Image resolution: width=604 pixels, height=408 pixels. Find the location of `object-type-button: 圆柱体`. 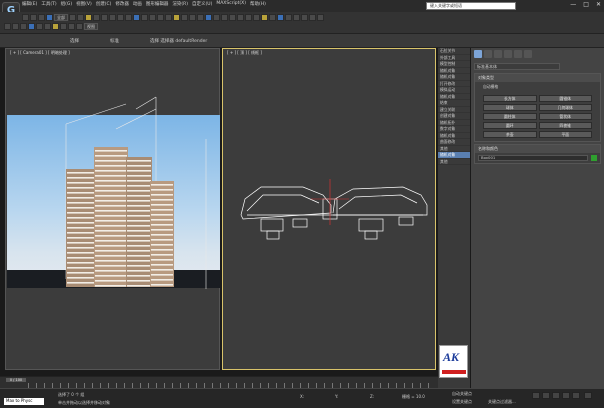

object-type-button: 圆柱体 is located at coordinates (510, 116).